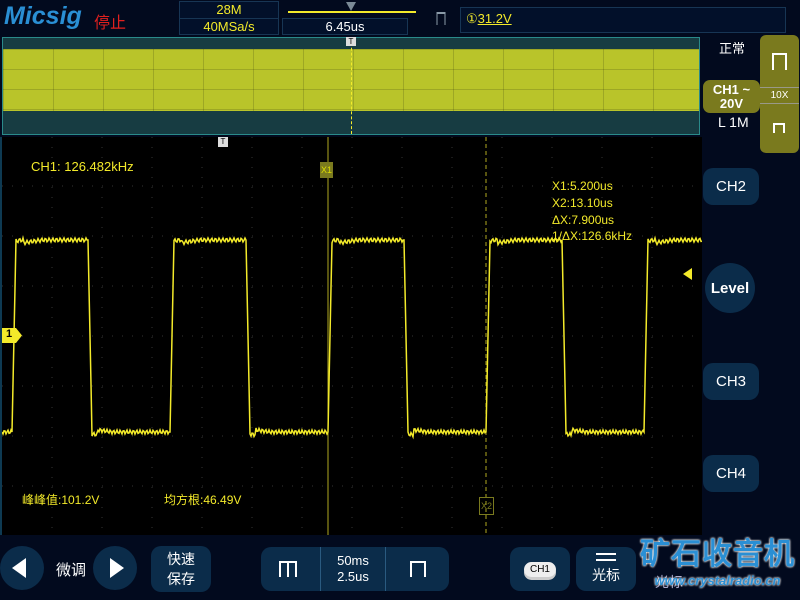  I want to click on trigger-time-marker-icon: T, so click(223, 142).